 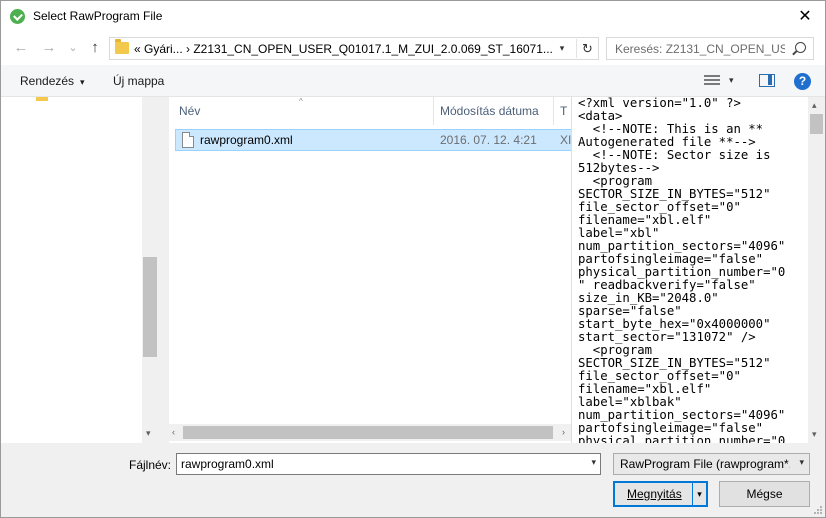 I want to click on command-toolbar: Rendezés ▾ Új mappa ▾ ?, so click(x=413, y=81).